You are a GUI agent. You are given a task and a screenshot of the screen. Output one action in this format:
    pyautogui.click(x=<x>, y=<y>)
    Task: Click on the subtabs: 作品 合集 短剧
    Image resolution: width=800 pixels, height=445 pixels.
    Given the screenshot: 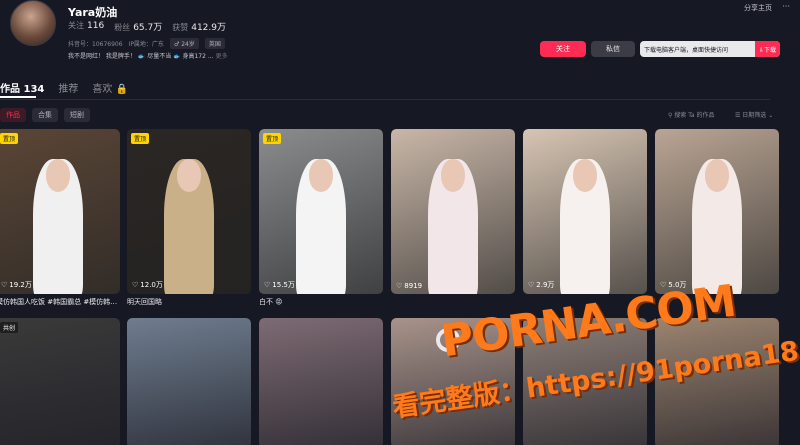 What is the action you would take?
    pyautogui.click(x=45, y=115)
    